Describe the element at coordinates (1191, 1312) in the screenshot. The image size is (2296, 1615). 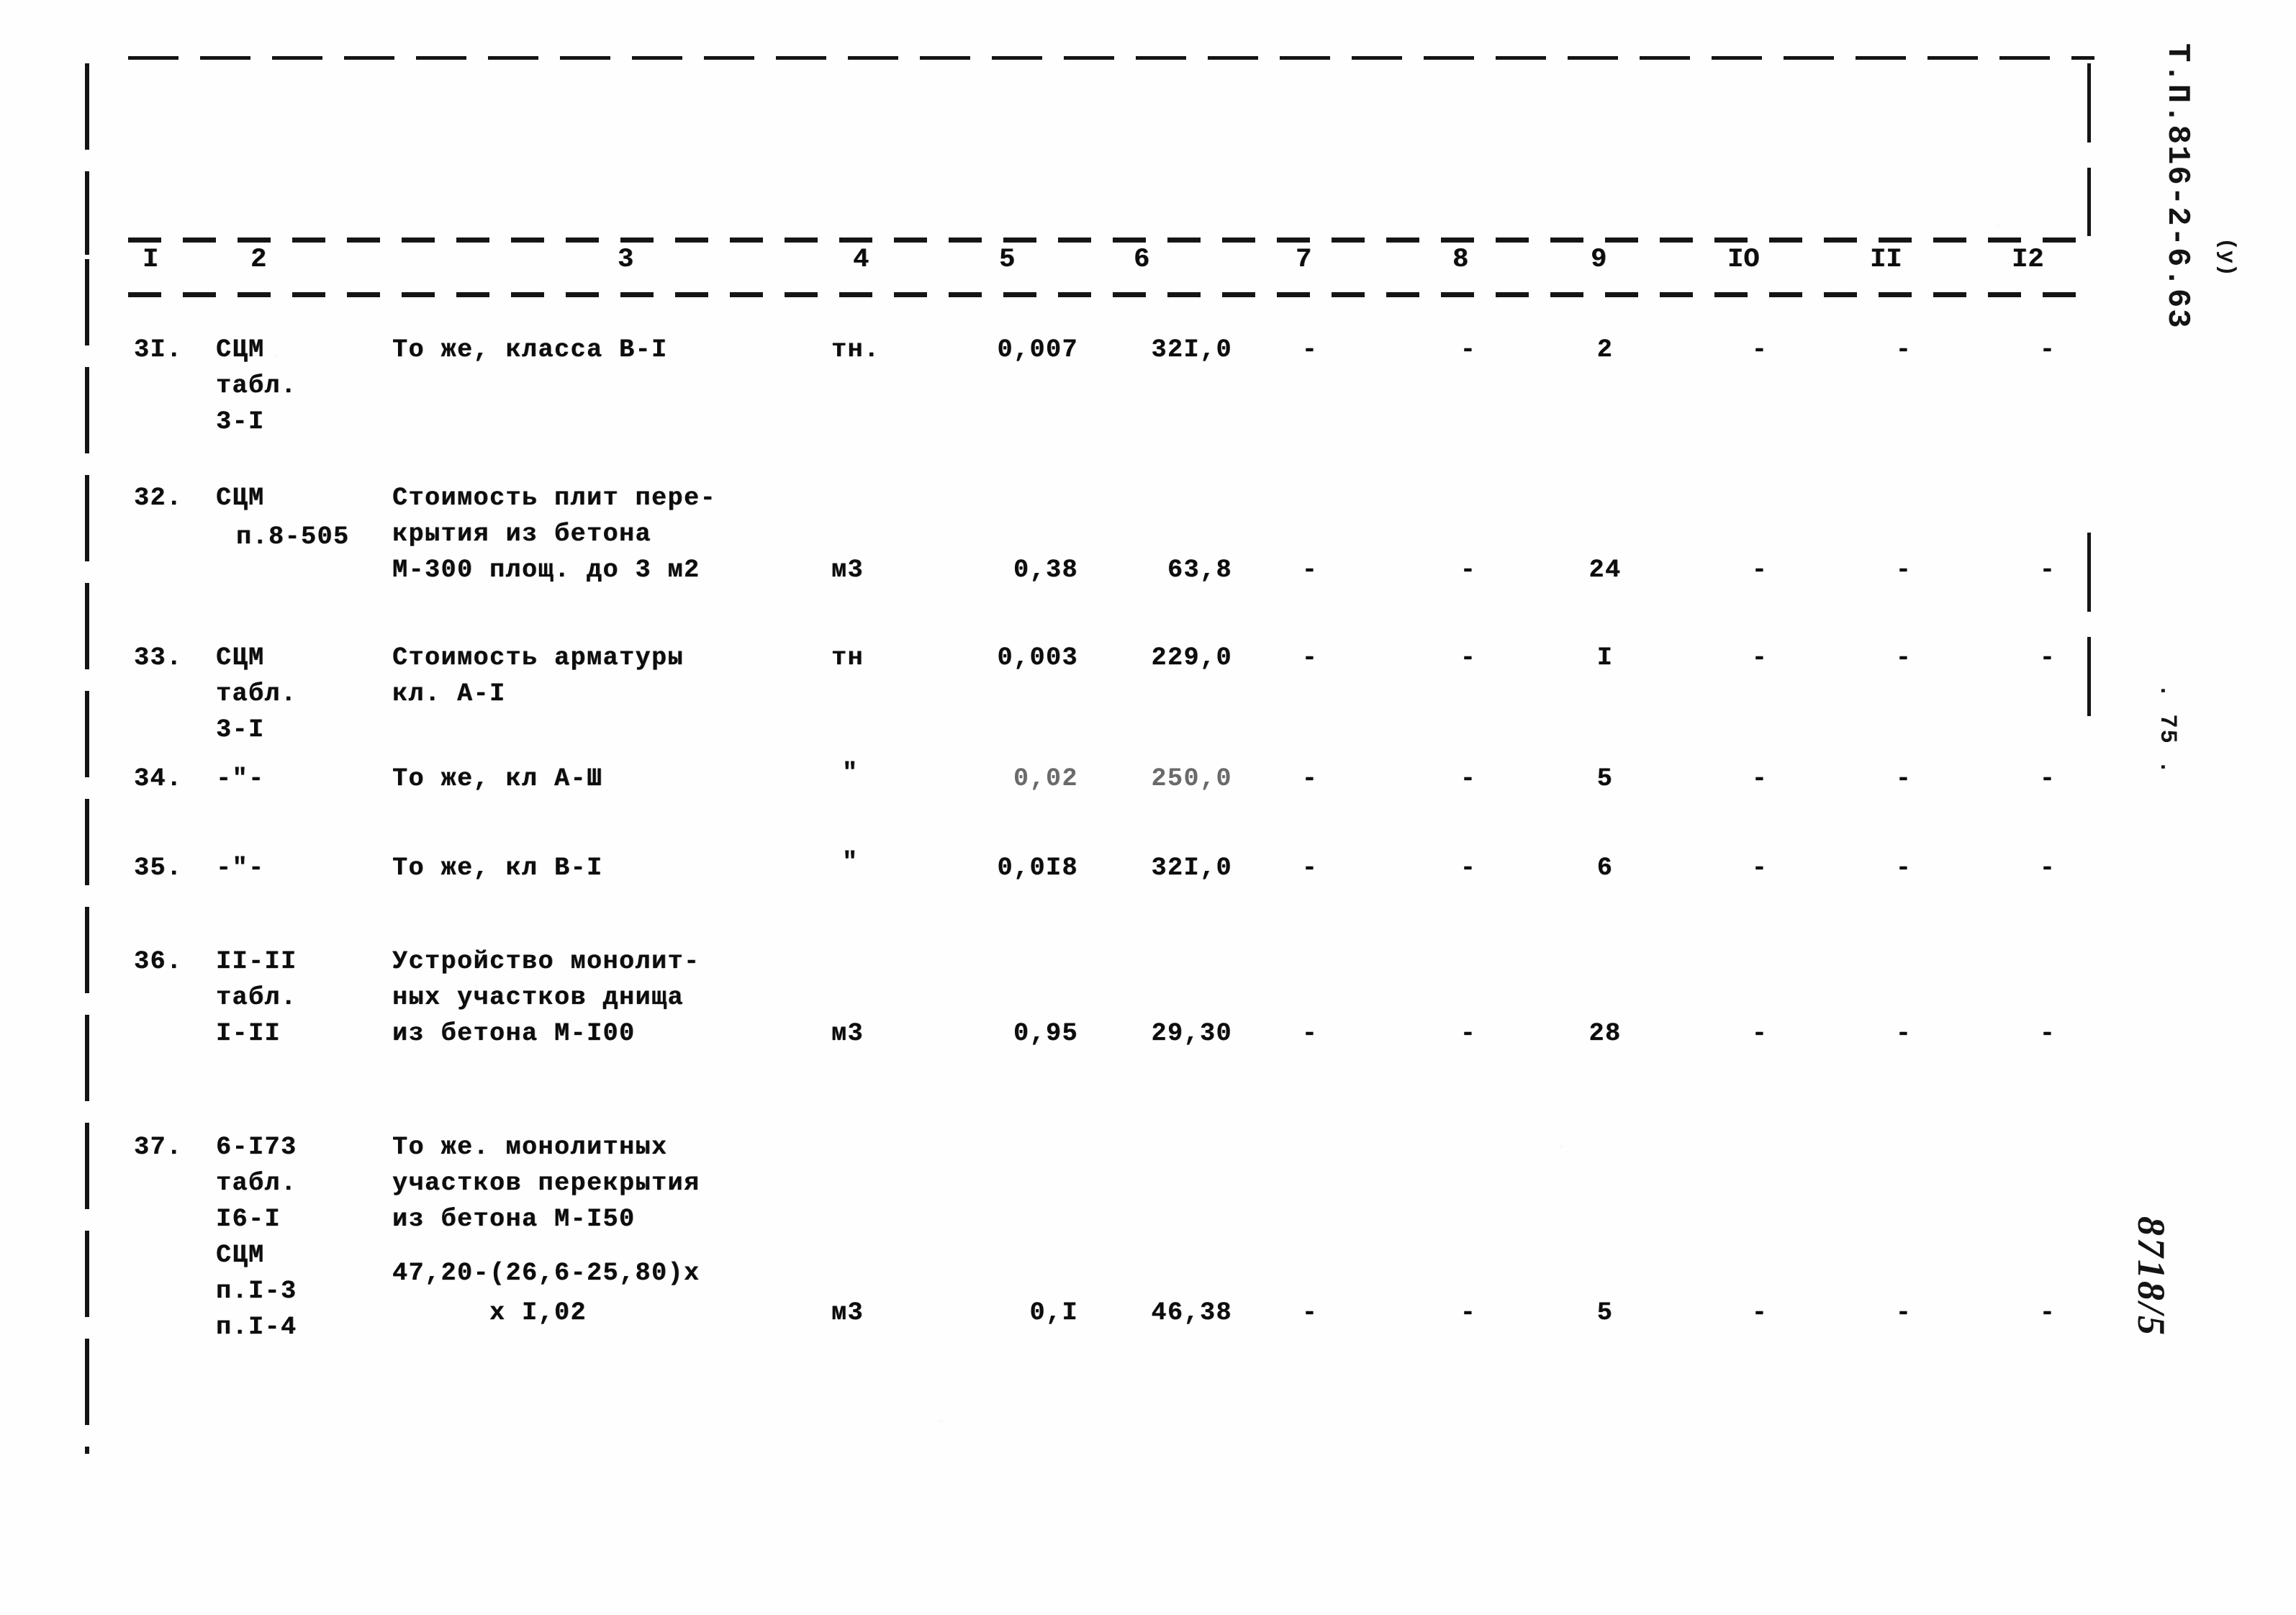
I see `row-price: 46,38` at that location.